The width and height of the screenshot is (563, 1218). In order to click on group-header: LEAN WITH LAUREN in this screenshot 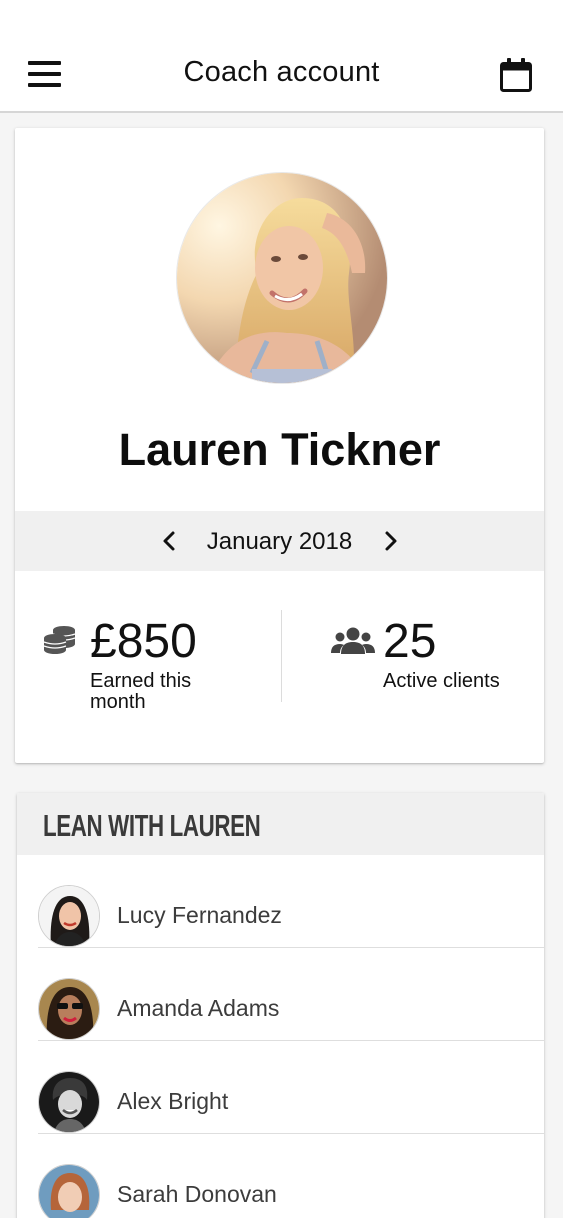, I will do `click(280, 824)`.